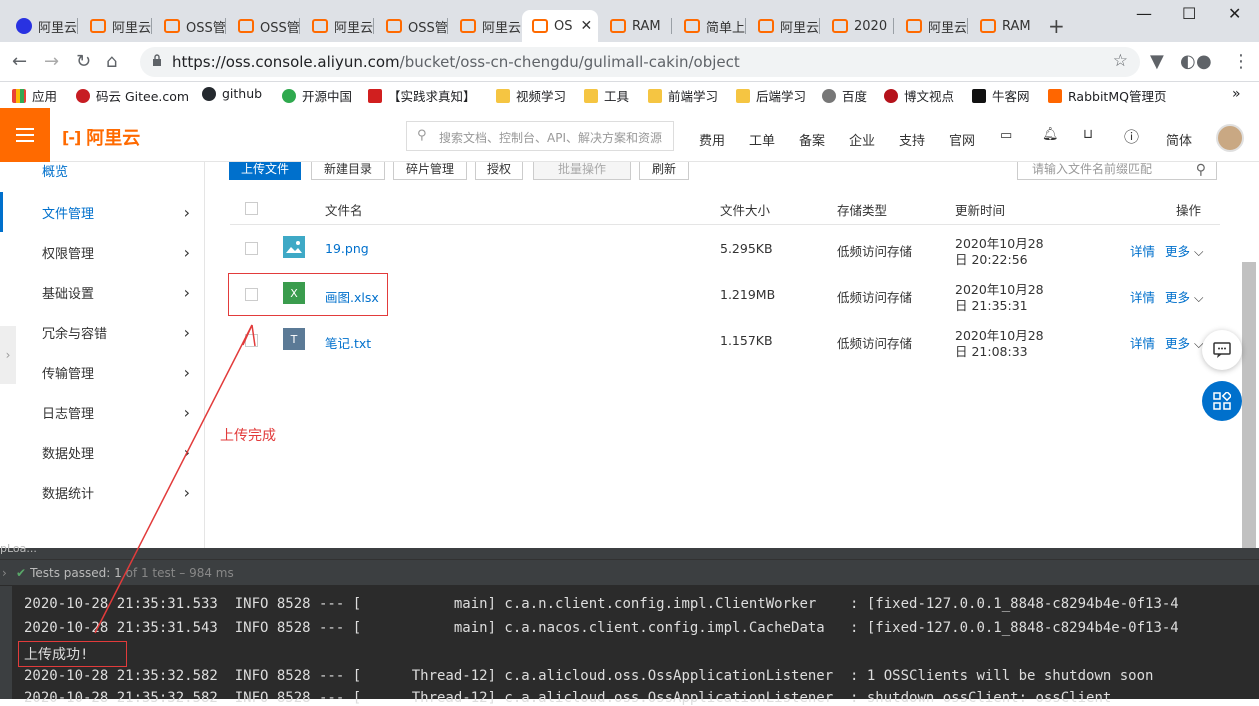 Image resolution: width=1259 pixels, height=706 pixels. What do you see at coordinates (858, 26) in the screenshot?
I see `browser-tab: 2020` at bounding box center [858, 26].